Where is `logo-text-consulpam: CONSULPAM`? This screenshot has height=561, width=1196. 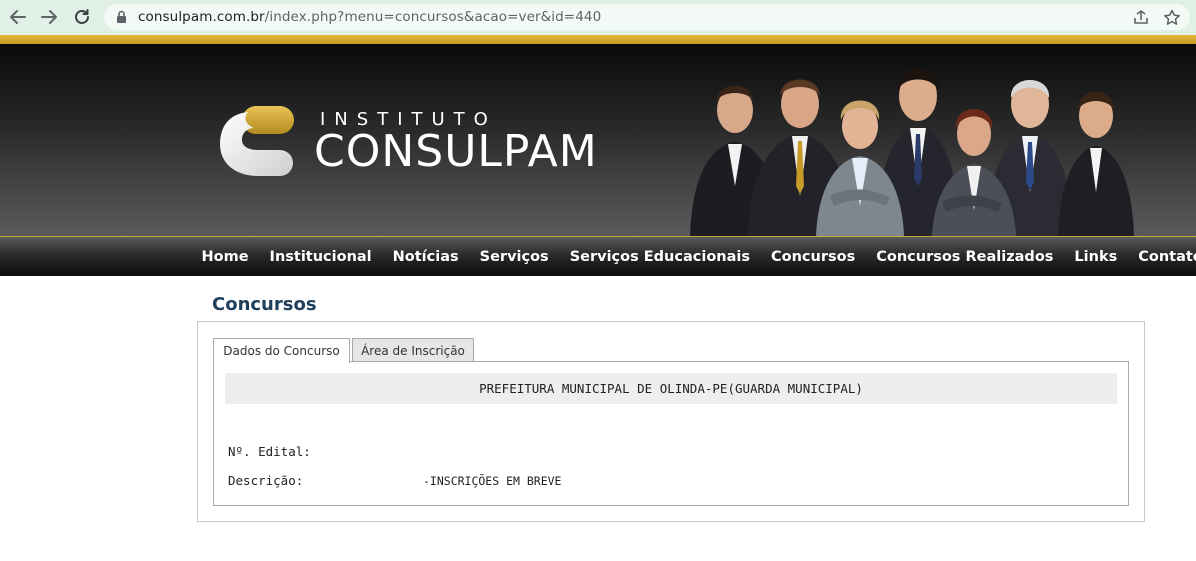
logo-text-consulpam: CONSULPAM is located at coordinates (456, 151).